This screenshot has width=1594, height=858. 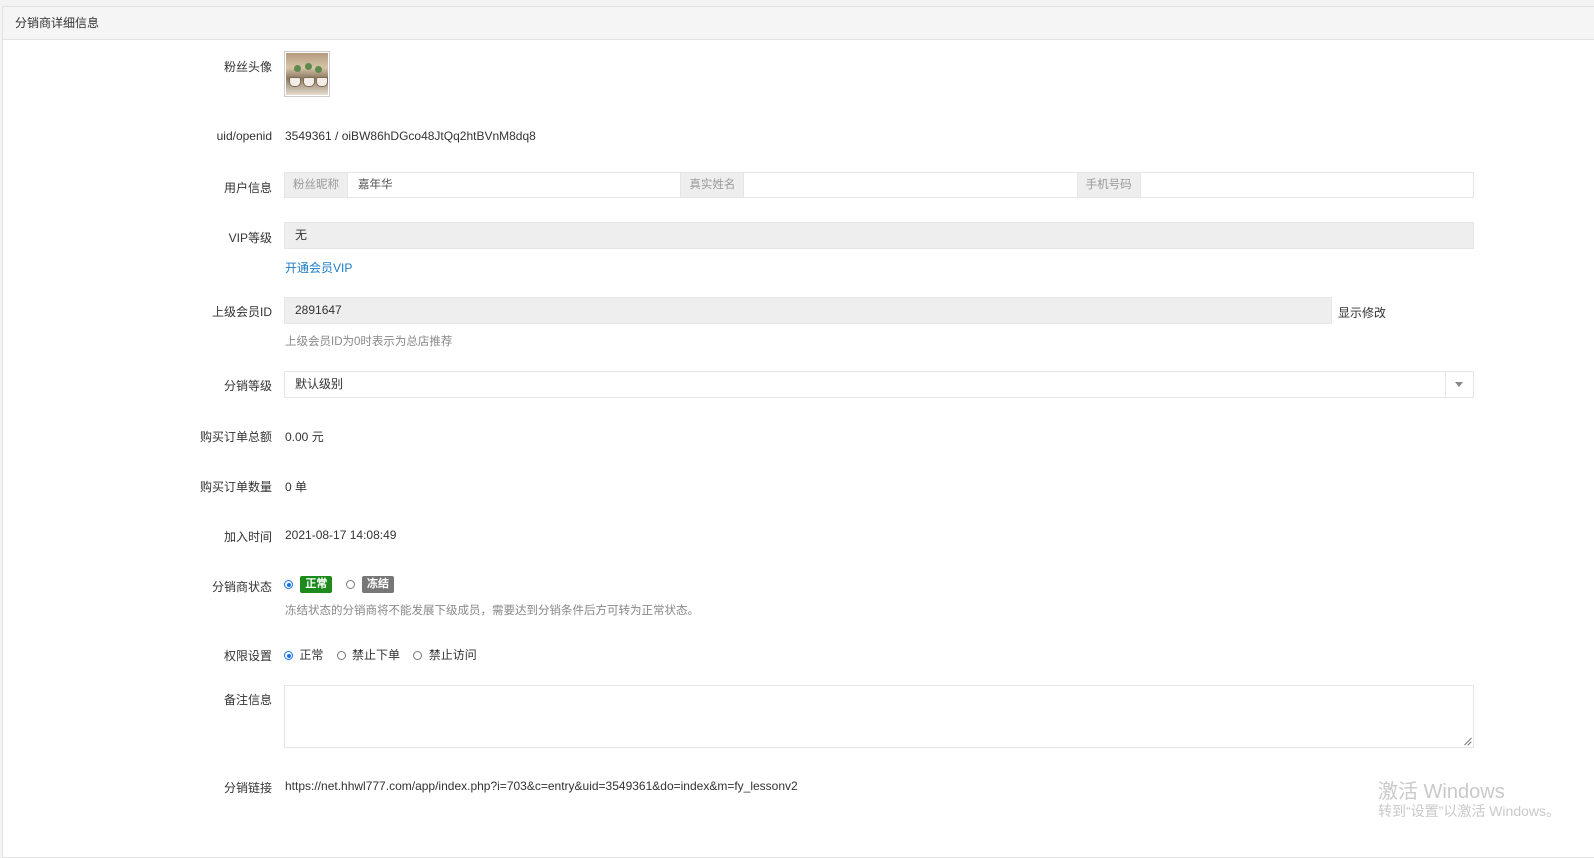 What do you see at coordinates (515, 185) in the screenshot?
I see `nickname-field: 嘉年华` at bounding box center [515, 185].